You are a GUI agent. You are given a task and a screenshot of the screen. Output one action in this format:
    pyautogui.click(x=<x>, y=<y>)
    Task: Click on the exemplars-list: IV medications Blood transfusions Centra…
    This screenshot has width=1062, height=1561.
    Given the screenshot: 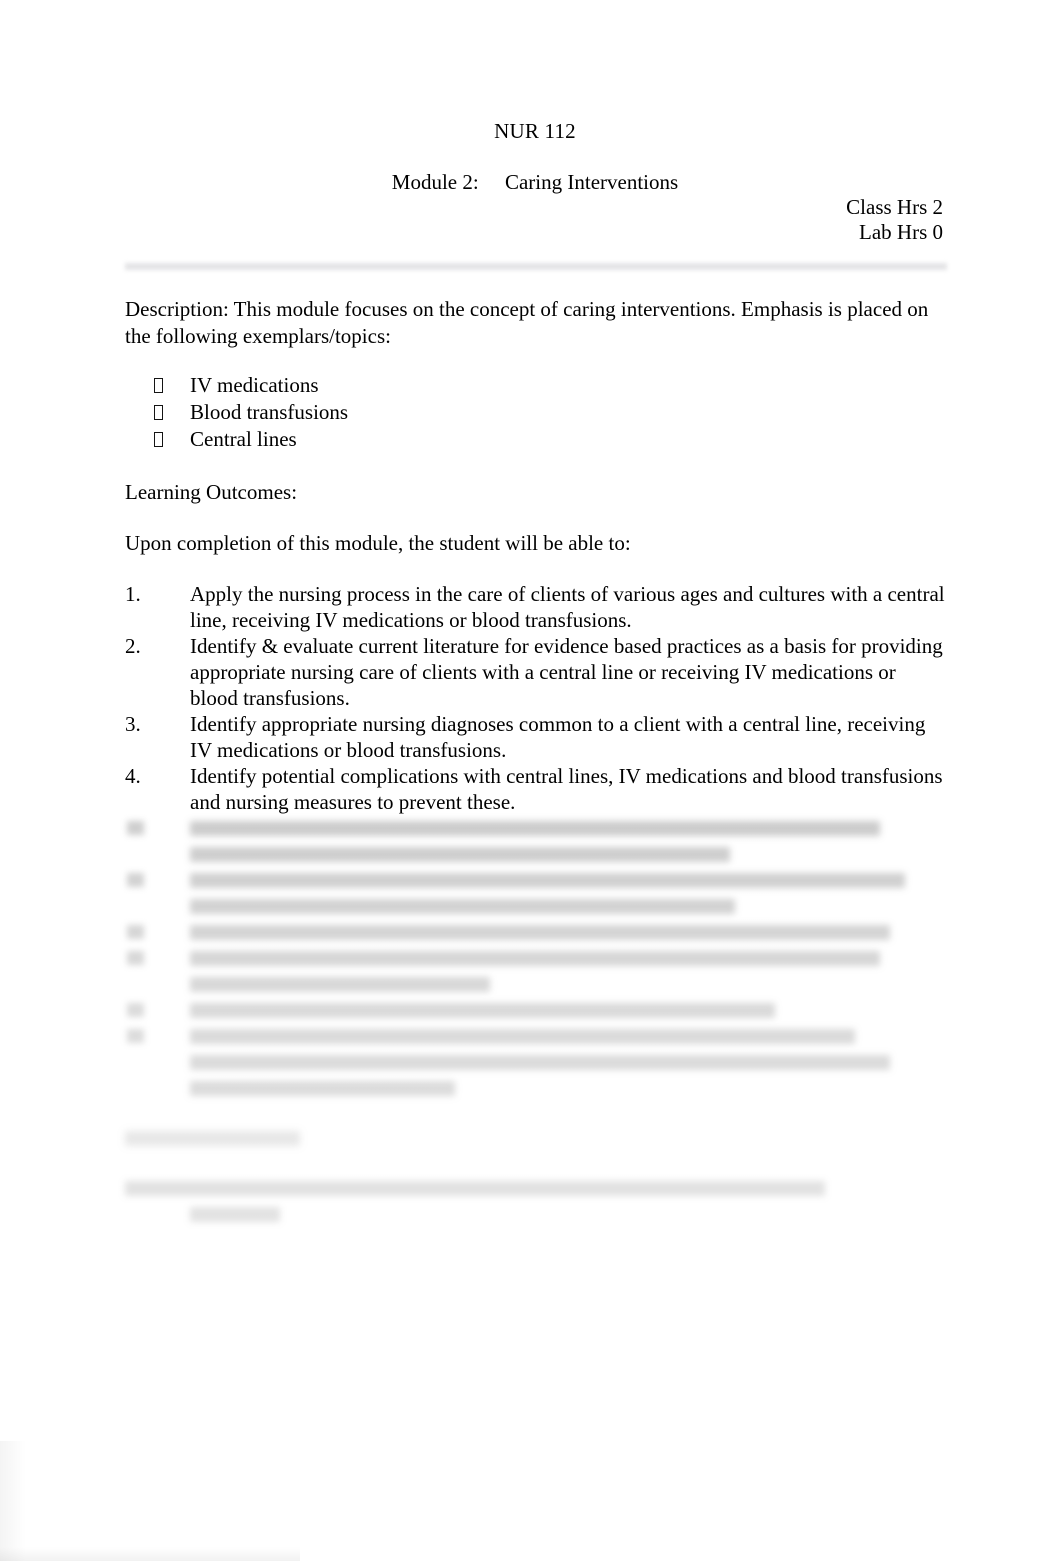 What is the action you would take?
    pyautogui.click(x=535, y=412)
    